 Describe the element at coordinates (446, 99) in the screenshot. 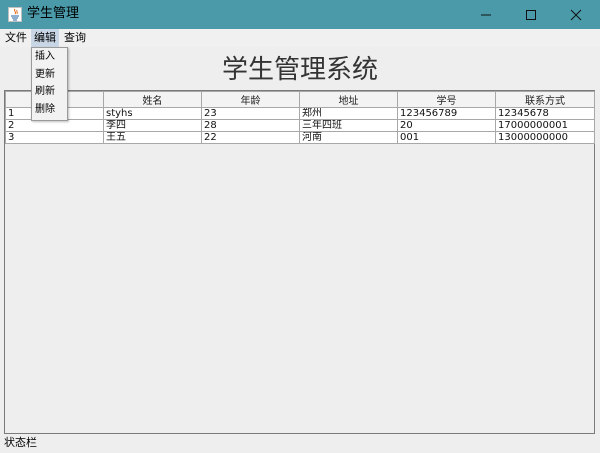

I see `column-header-student-id: 学号` at that location.